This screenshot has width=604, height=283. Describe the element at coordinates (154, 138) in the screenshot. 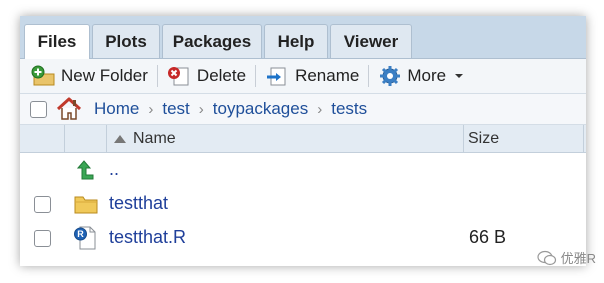

I see `name-column-label: Name` at that location.